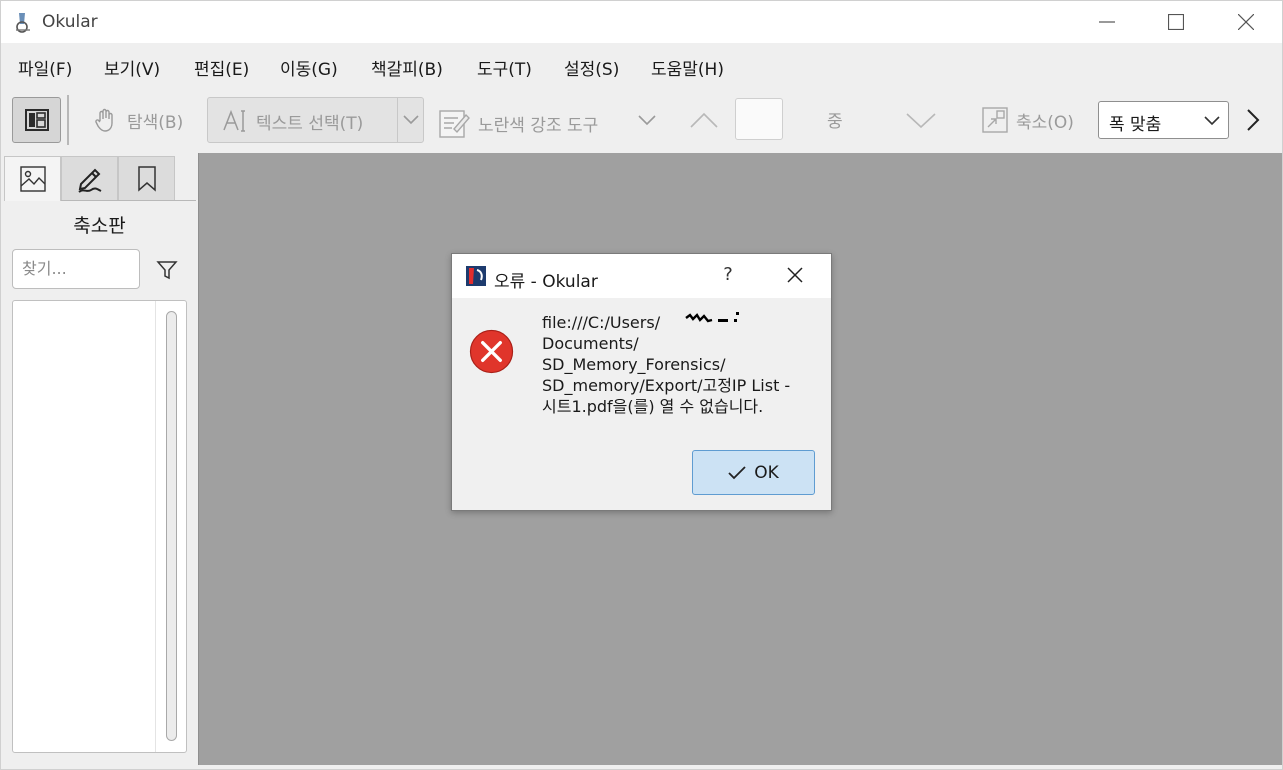  I want to click on highlighter-tool-button: 노란색 강조 도구, so click(518, 123).